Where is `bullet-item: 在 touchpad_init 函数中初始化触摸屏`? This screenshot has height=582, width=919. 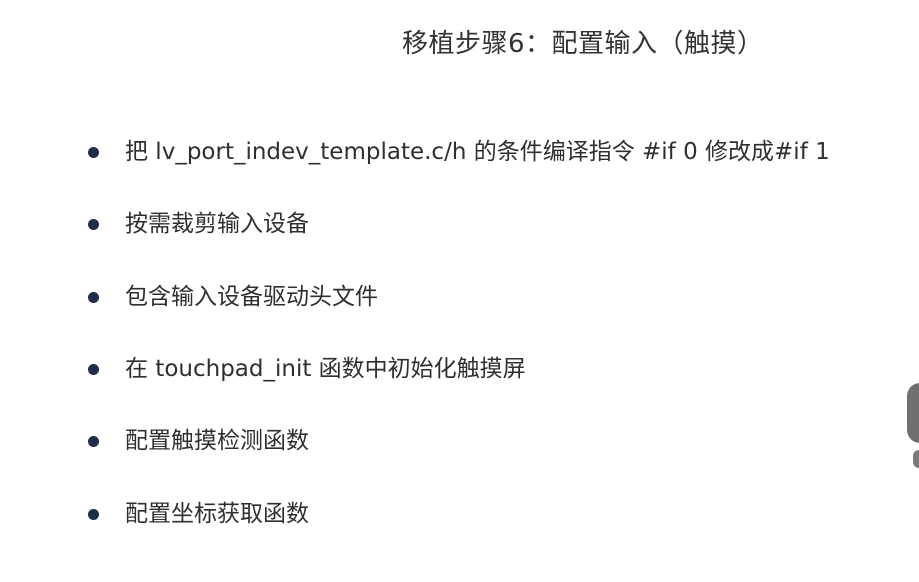
bullet-item: 在 touchpad_init 函数中初始化触摸屏 is located at coordinates (307, 369).